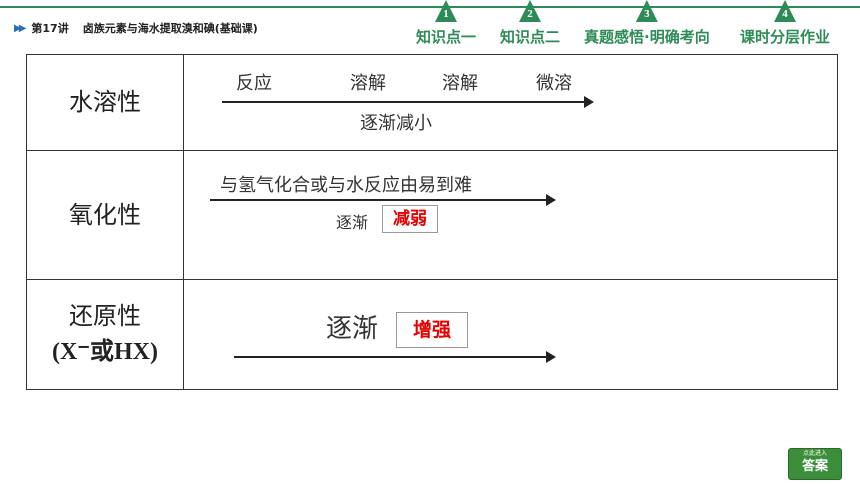 This screenshot has height=484, width=860. Describe the element at coordinates (530, 23) in the screenshot. I see `tab-knowledge-point-2: 2 知识点二` at that location.